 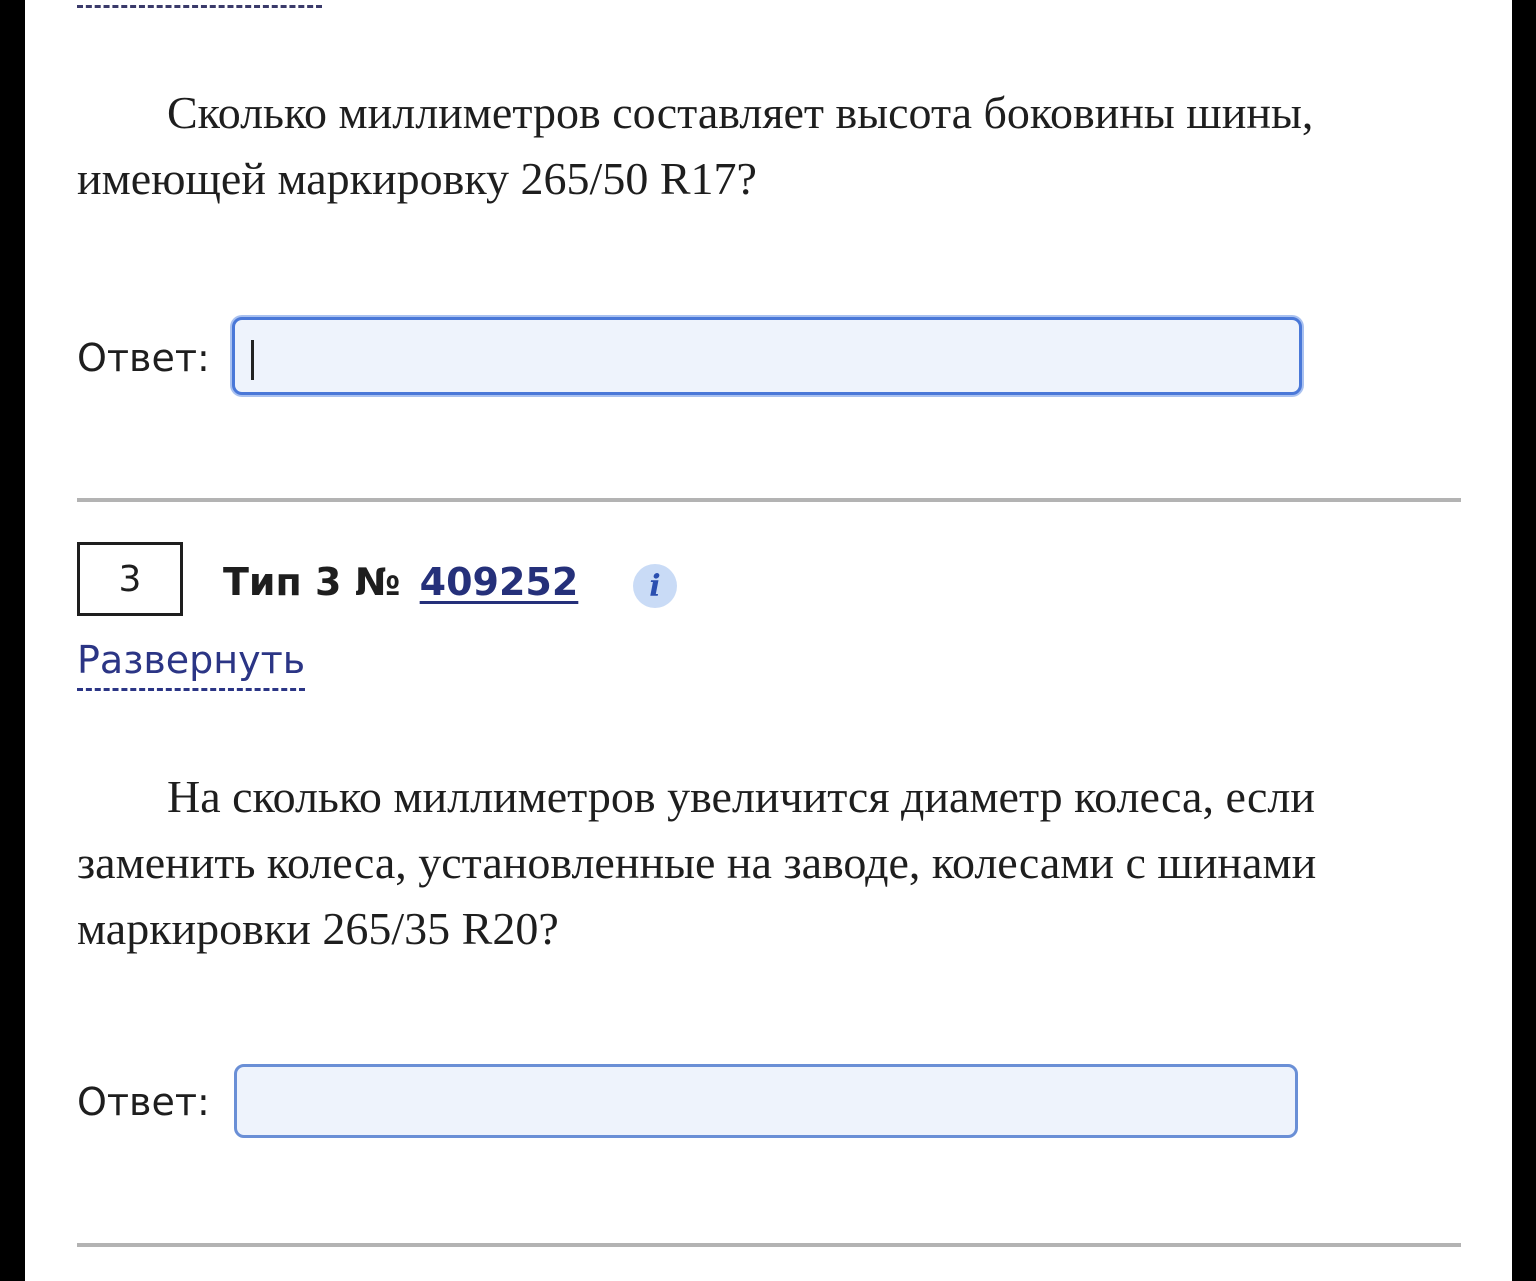 I want to click on task-id-link: 409252, so click(x=499, y=582).